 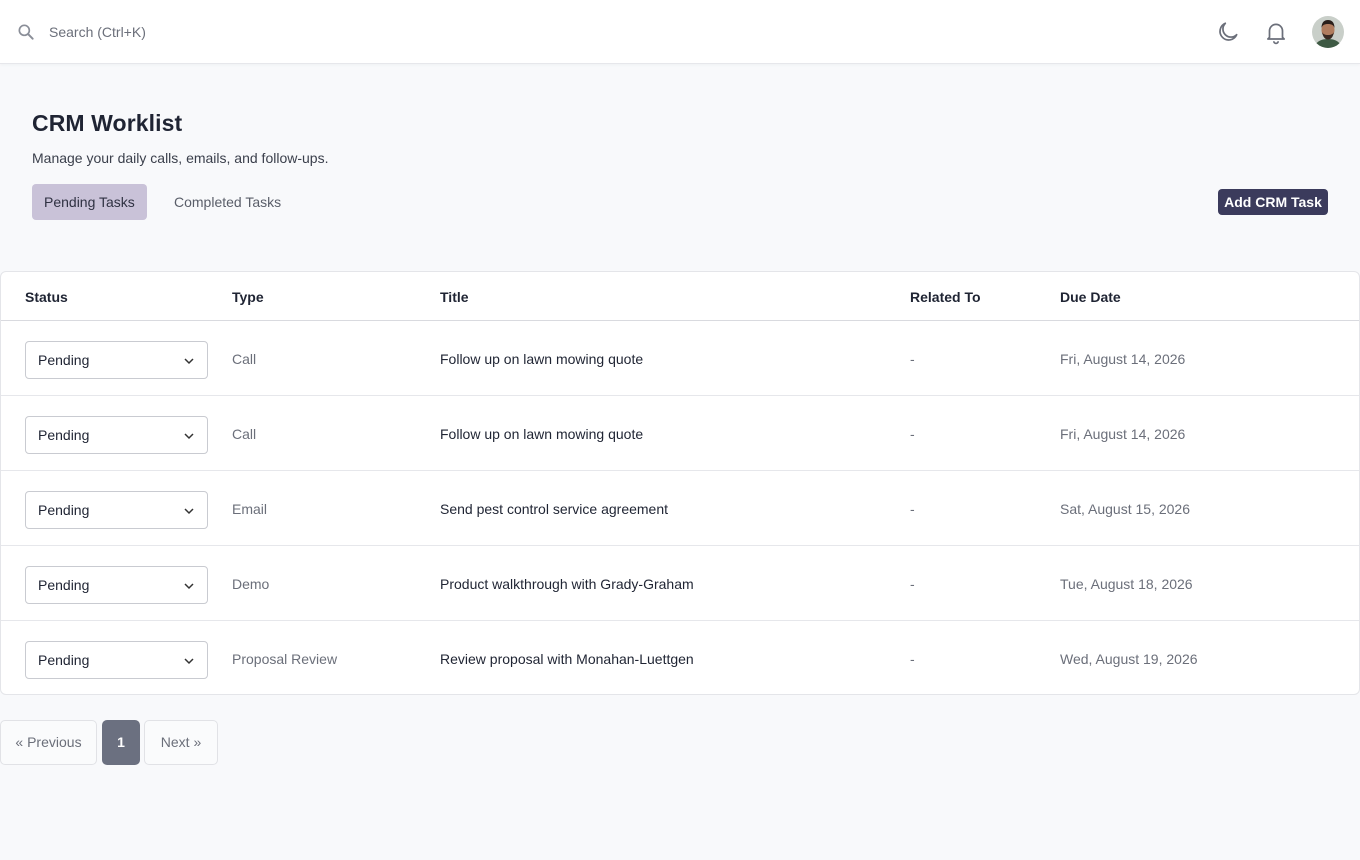 I want to click on task-title: Send pest control service agreement, so click(x=554, y=509).